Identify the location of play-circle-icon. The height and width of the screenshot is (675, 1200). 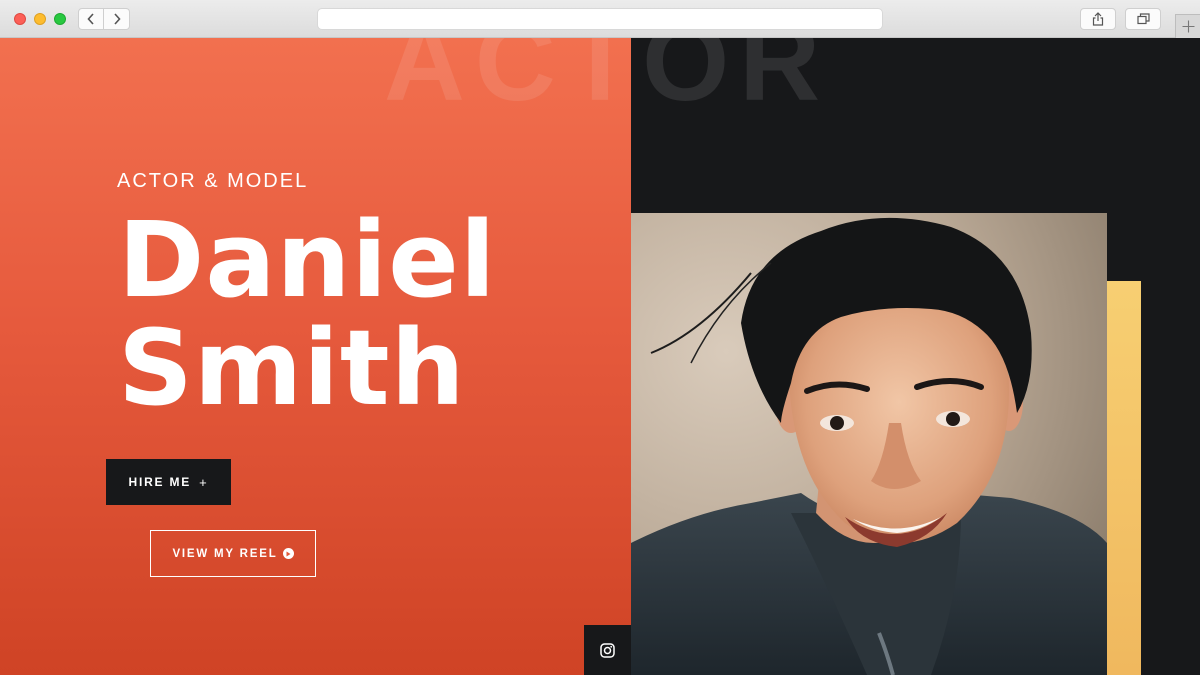
(288, 553).